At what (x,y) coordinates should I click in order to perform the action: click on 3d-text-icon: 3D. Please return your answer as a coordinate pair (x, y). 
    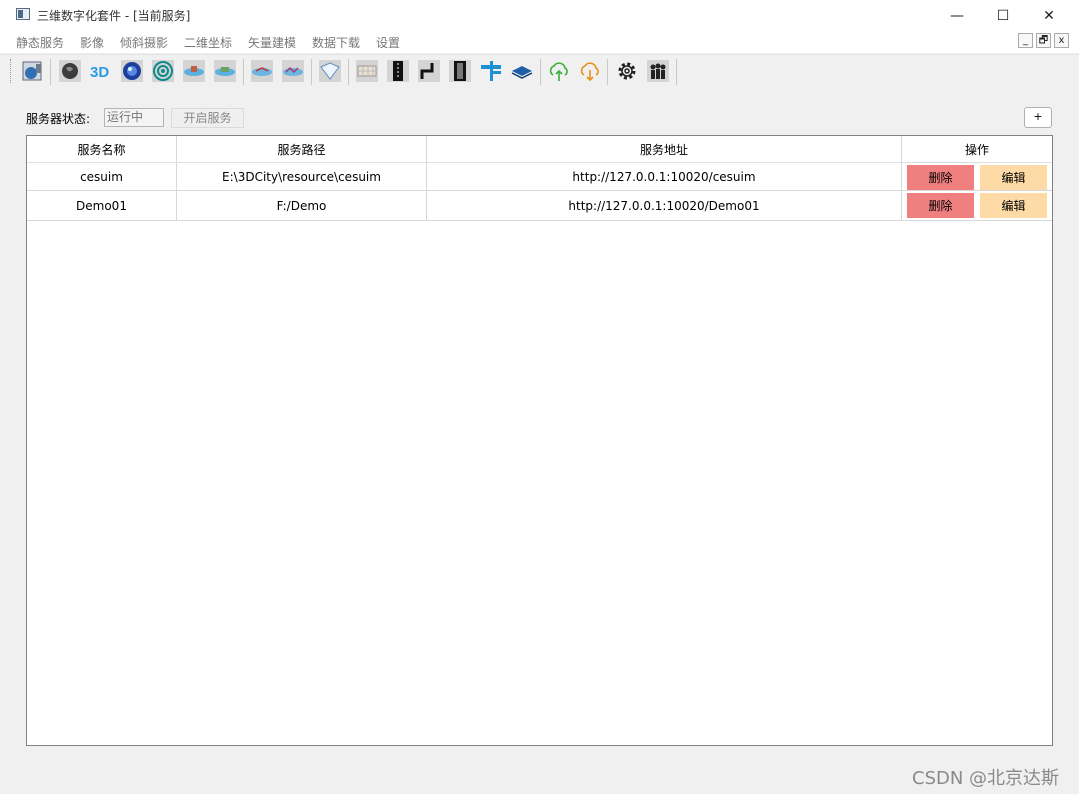
    Looking at the image, I should click on (101, 71).